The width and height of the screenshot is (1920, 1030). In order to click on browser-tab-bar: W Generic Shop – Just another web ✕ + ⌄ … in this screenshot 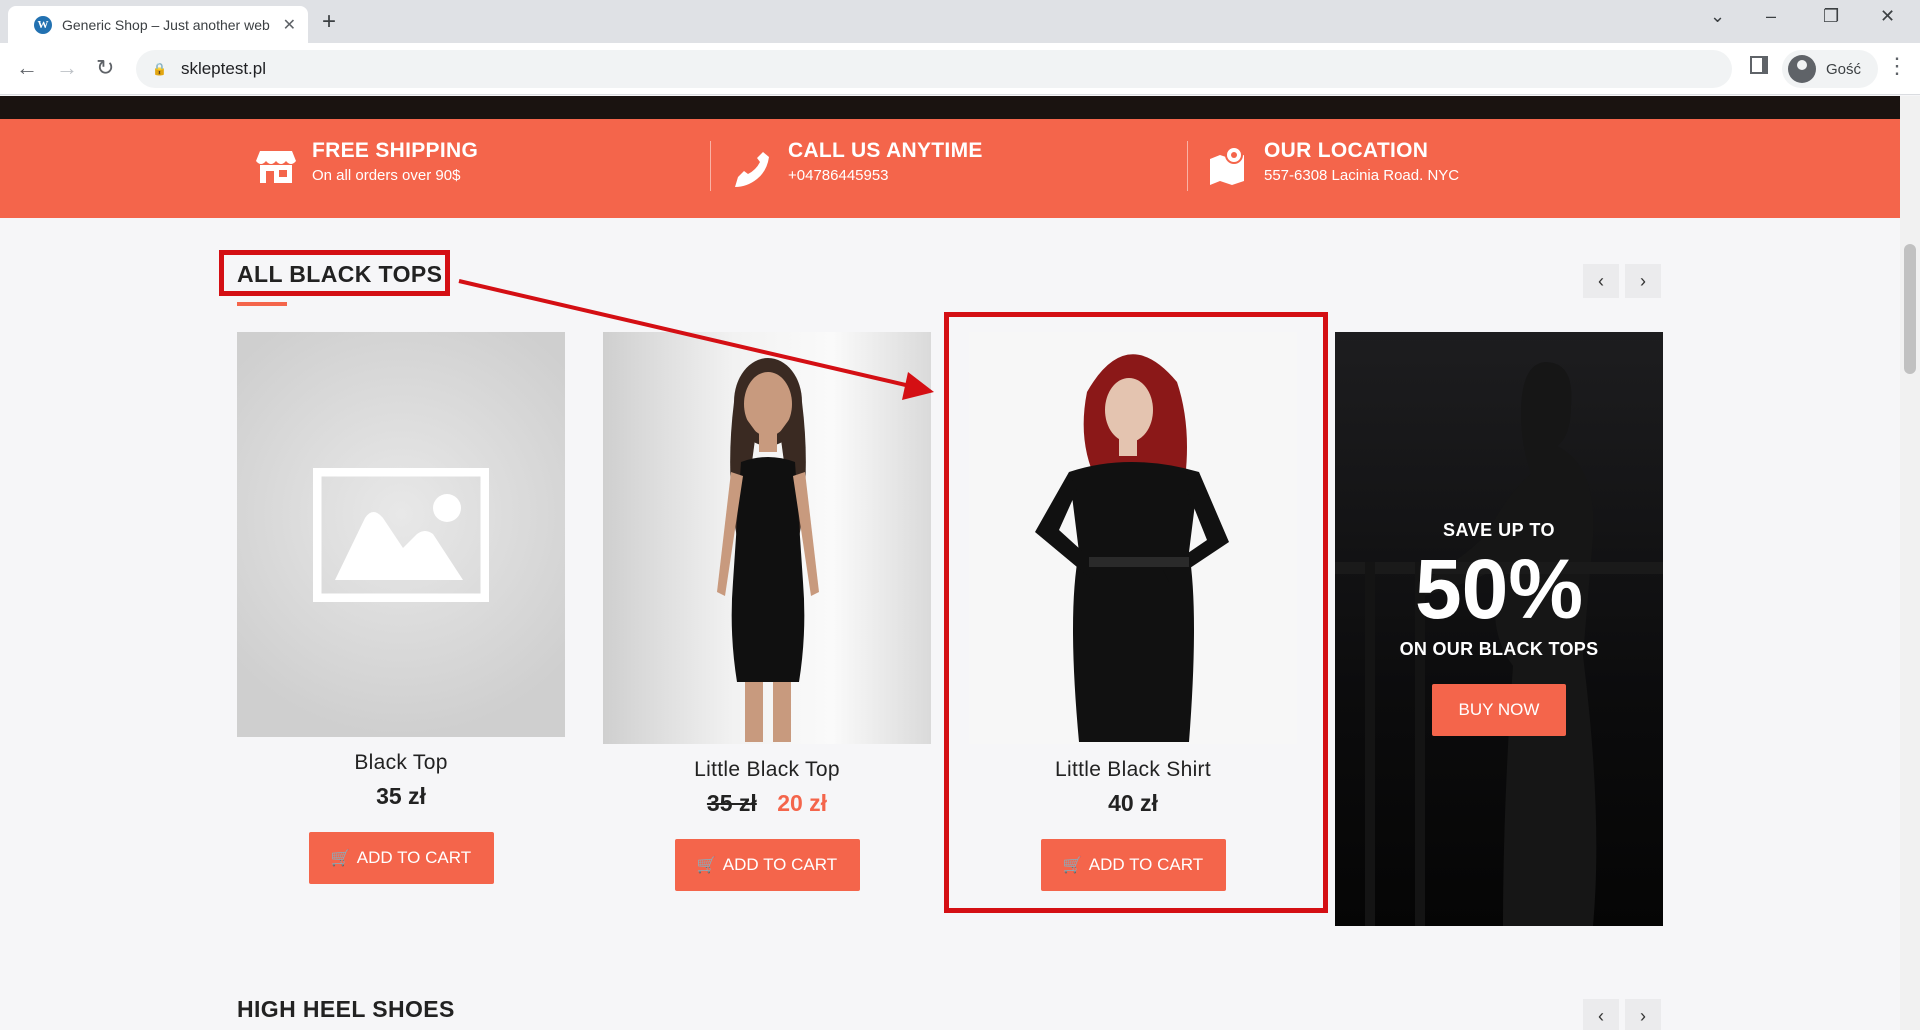, I will do `click(960, 21)`.